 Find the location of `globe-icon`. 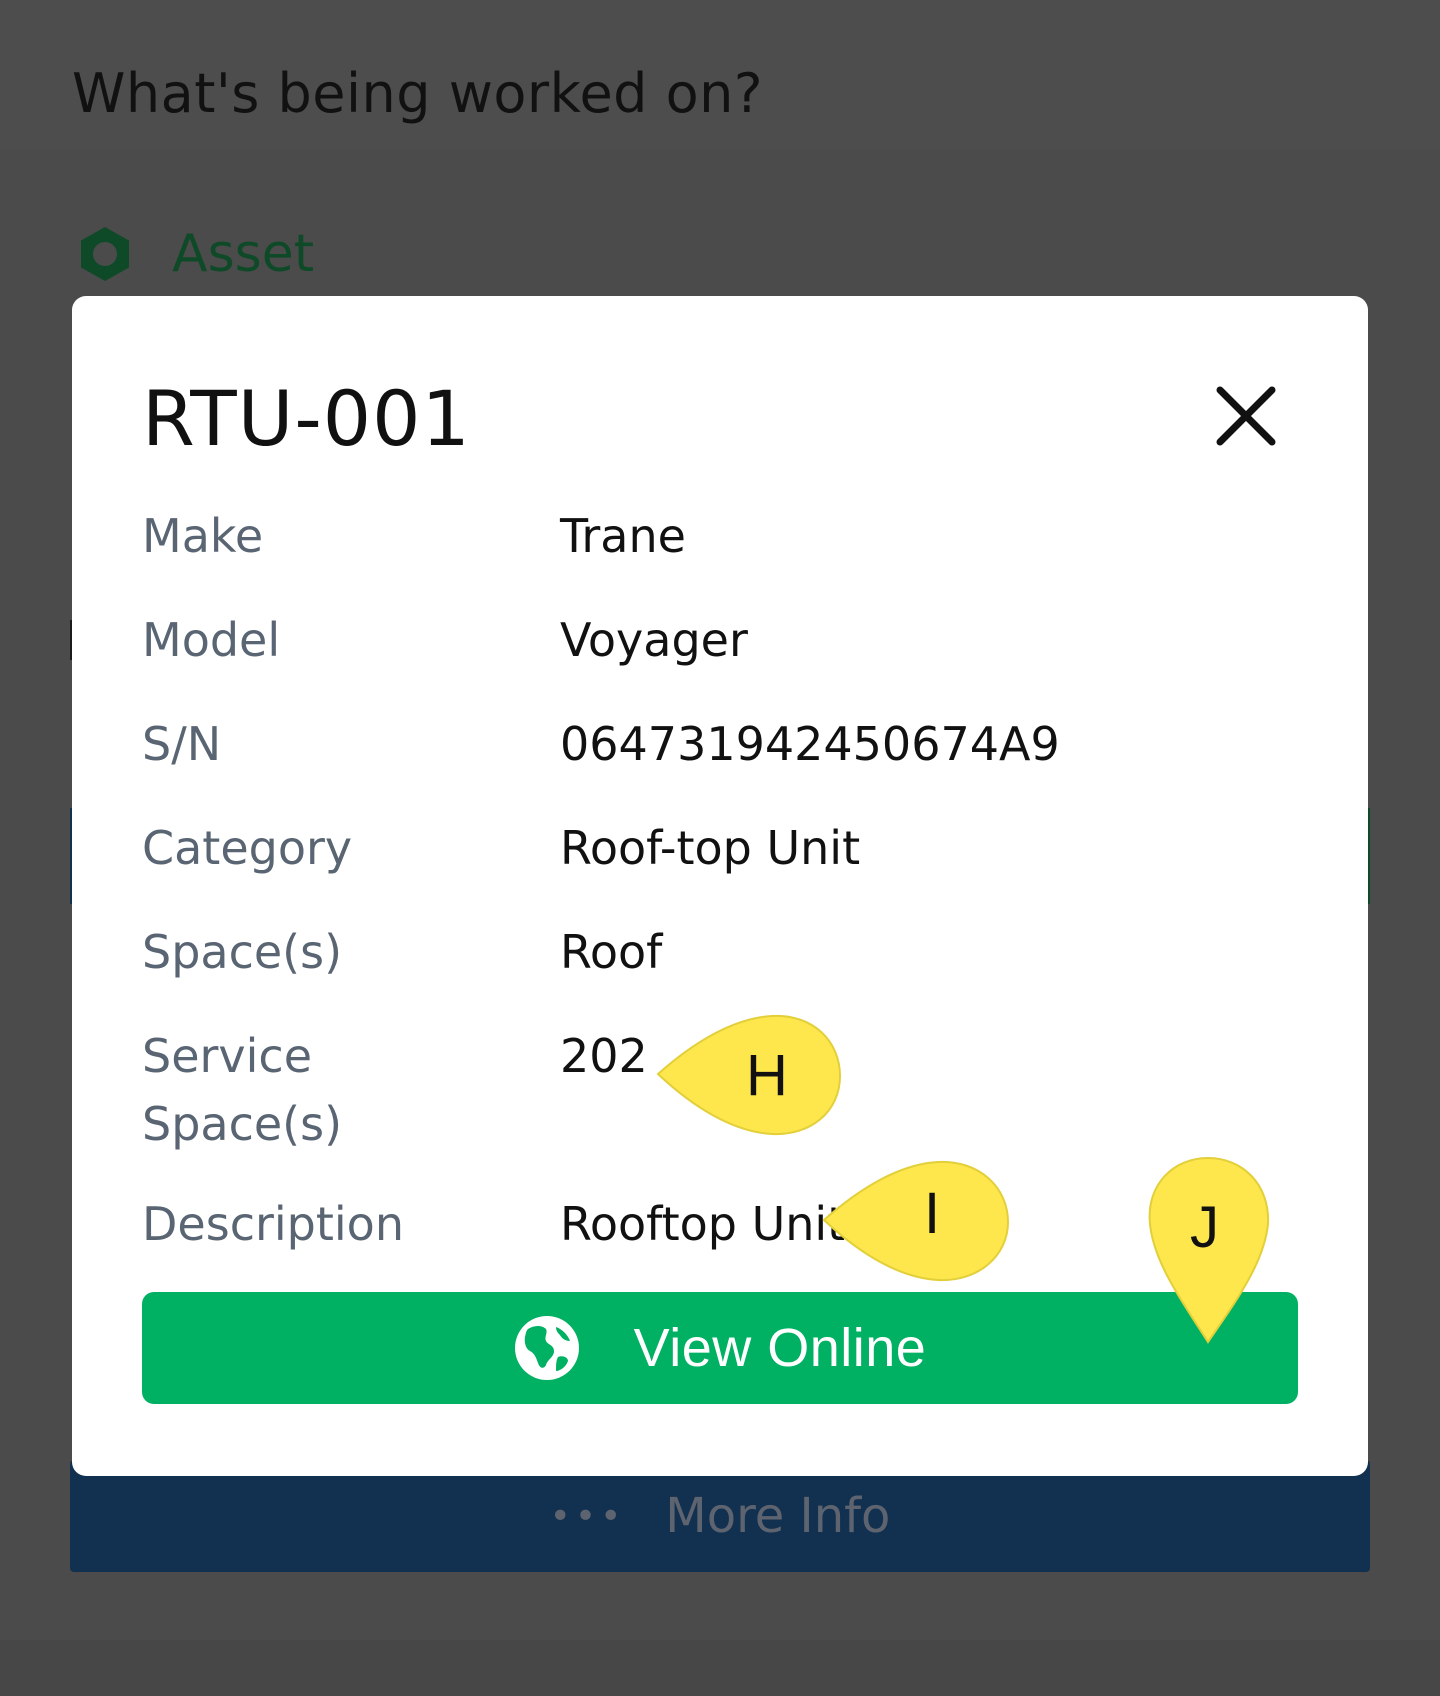

globe-icon is located at coordinates (546, 1348).